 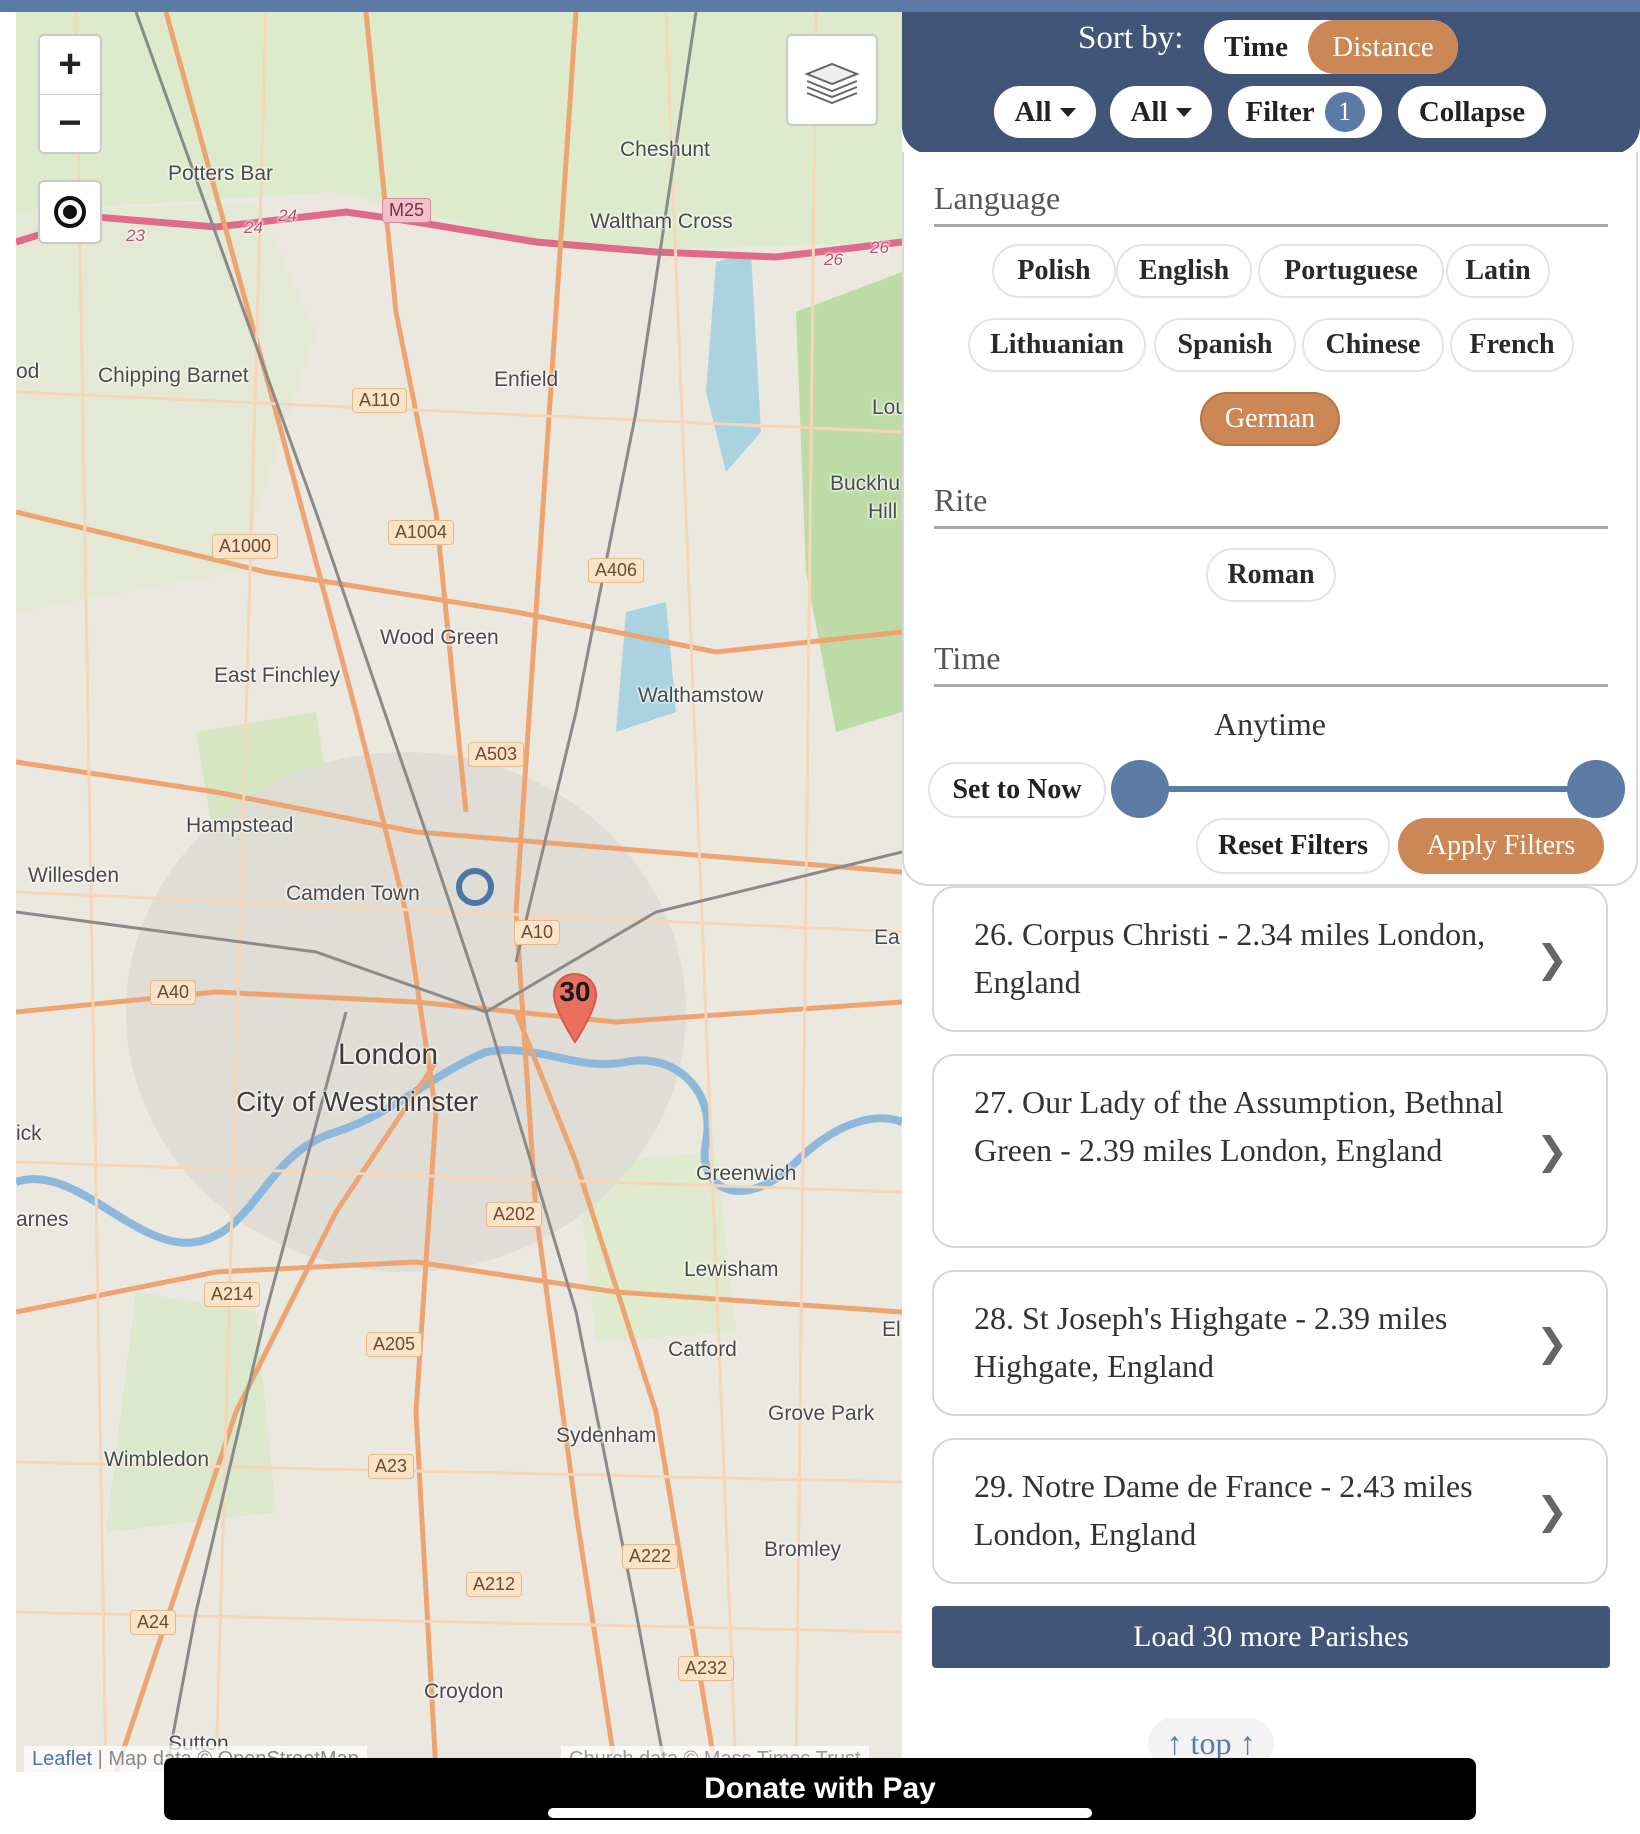 What do you see at coordinates (232, 1294) in the screenshot?
I see `road-shield-a214: A214` at bounding box center [232, 1294].